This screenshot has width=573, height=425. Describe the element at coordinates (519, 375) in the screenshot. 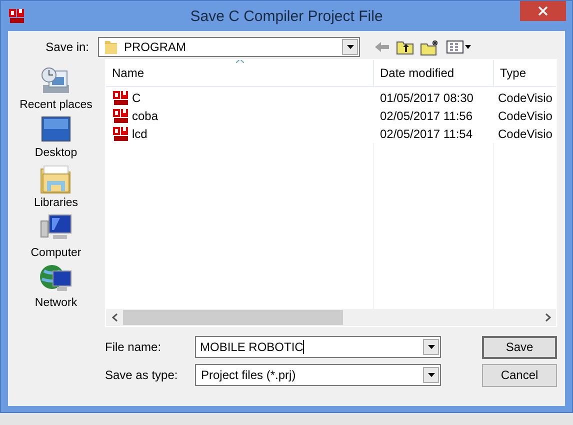

I see `cancel-button: Cancel` at that location.